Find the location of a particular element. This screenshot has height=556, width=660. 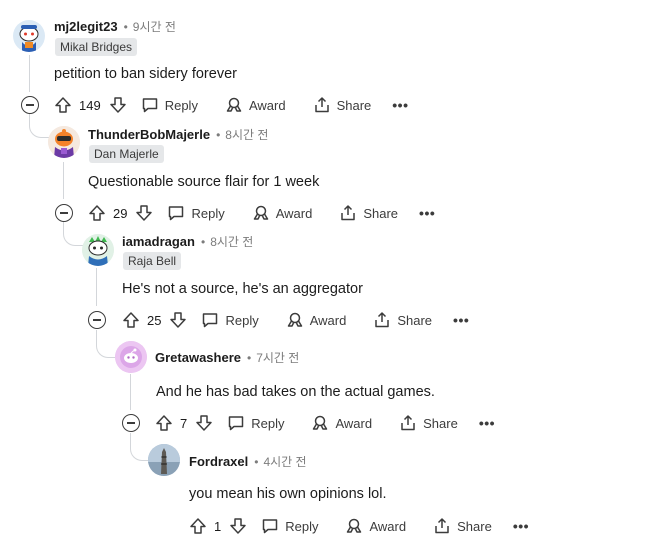

username: iamadragan is located at coordinates (158, 241).